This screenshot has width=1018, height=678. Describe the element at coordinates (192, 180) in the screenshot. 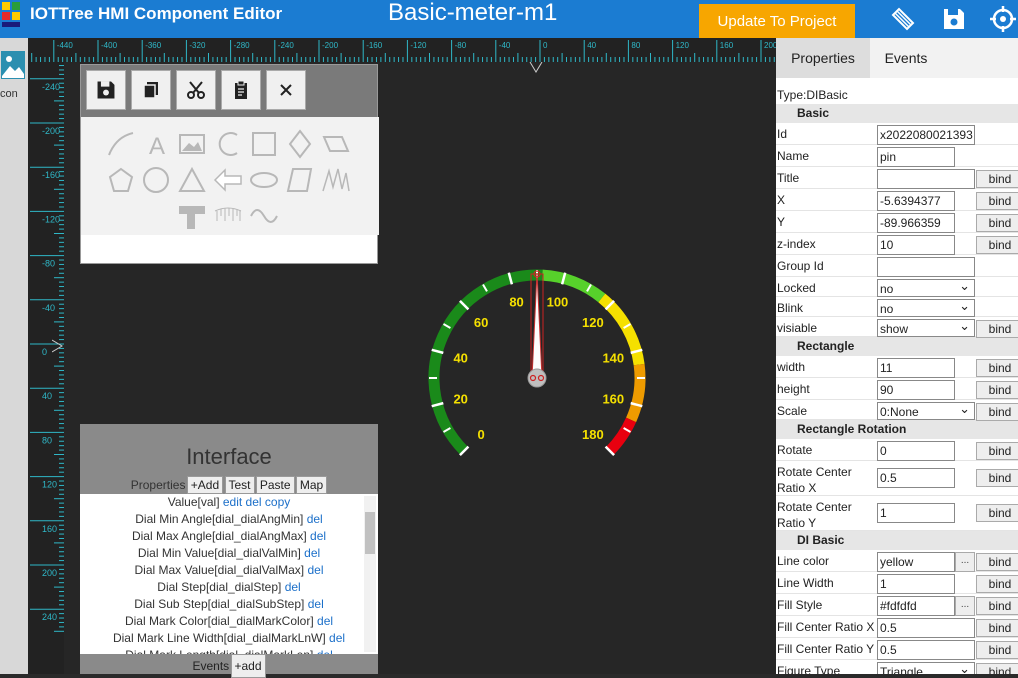

I see `triangle-icon` at that location.